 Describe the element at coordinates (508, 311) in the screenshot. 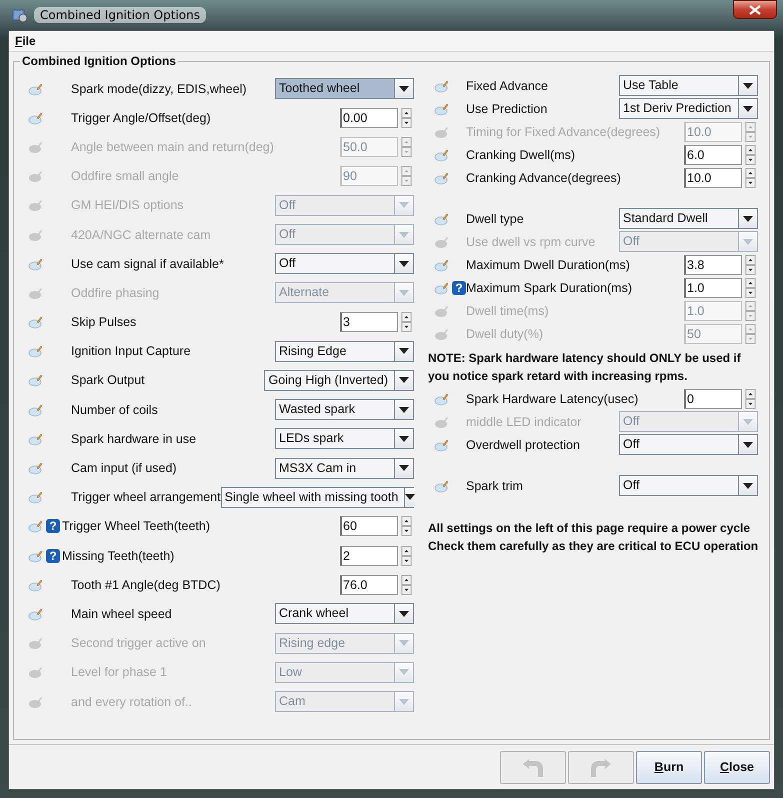

I see `field-label: Dwell time(ms)` at that location.